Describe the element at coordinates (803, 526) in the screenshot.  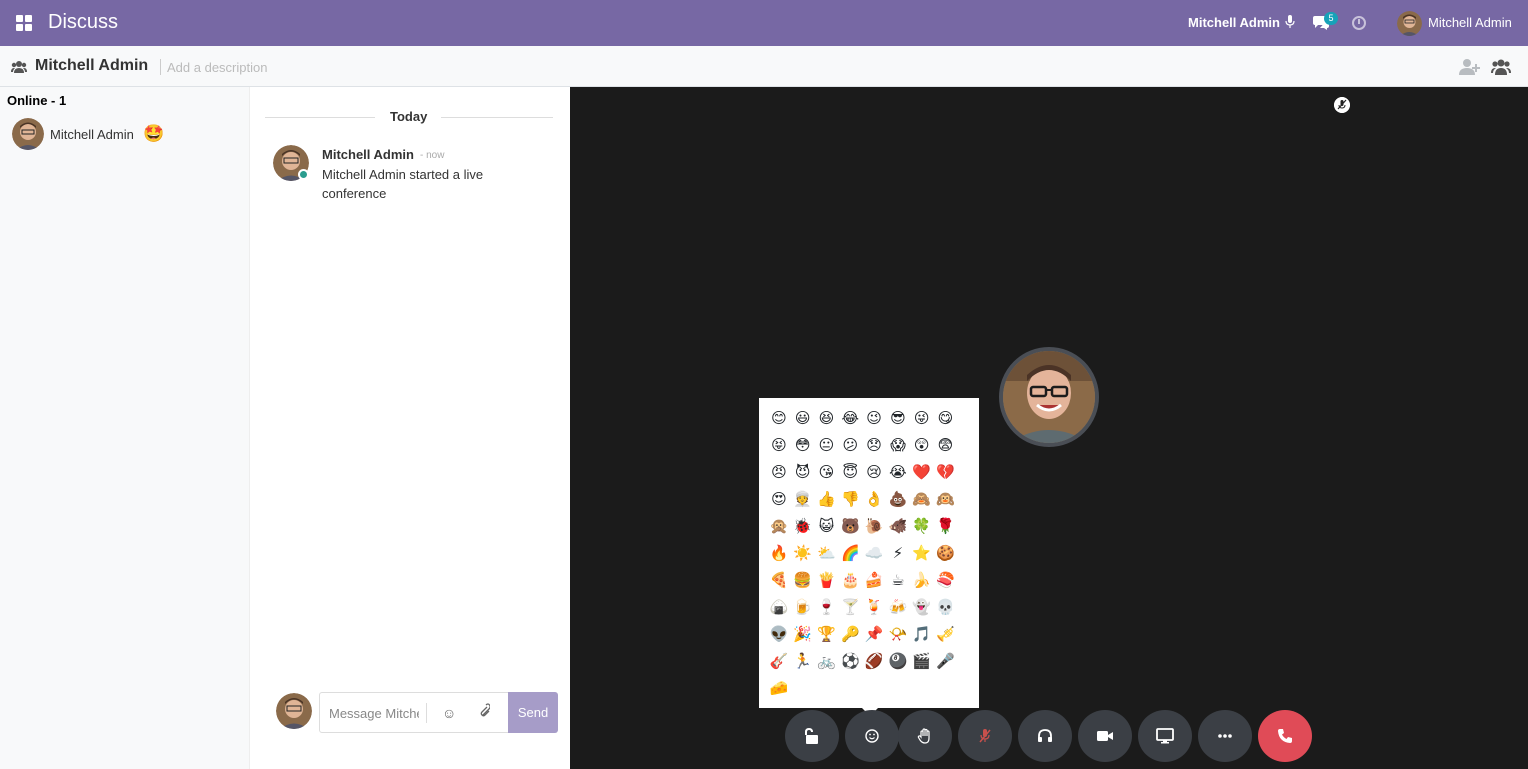
I see `emoji-option: 🐞` at that location.